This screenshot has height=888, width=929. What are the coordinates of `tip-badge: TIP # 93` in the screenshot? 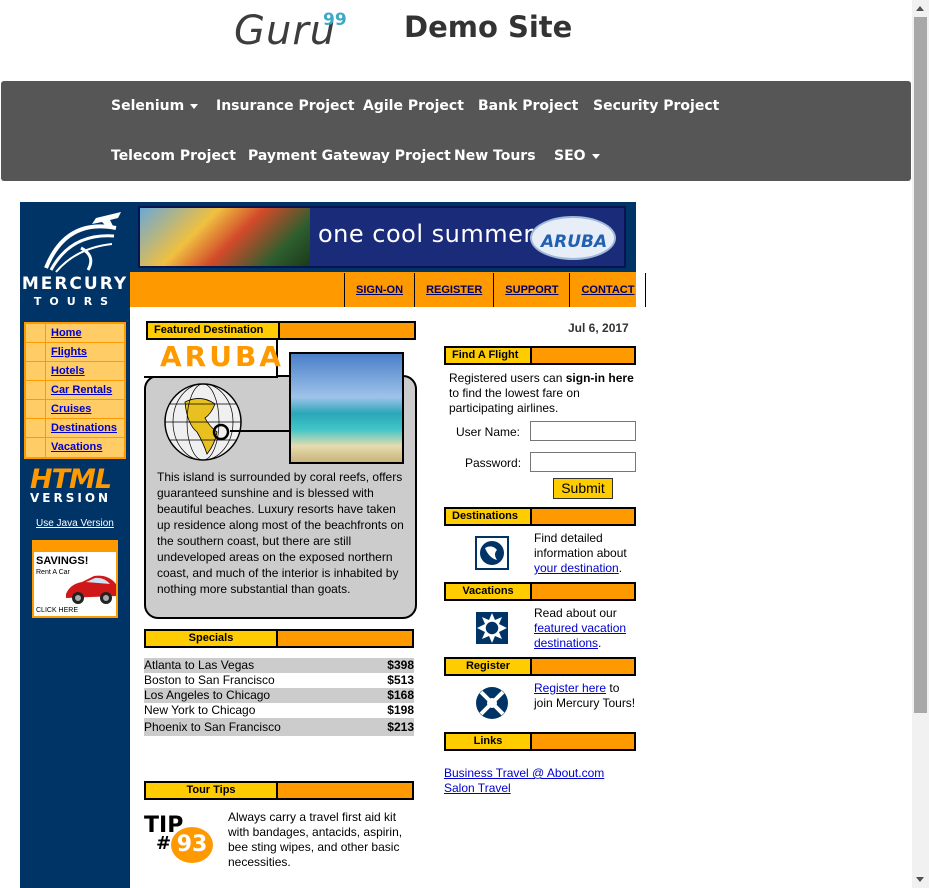 It's located at (180, 839).